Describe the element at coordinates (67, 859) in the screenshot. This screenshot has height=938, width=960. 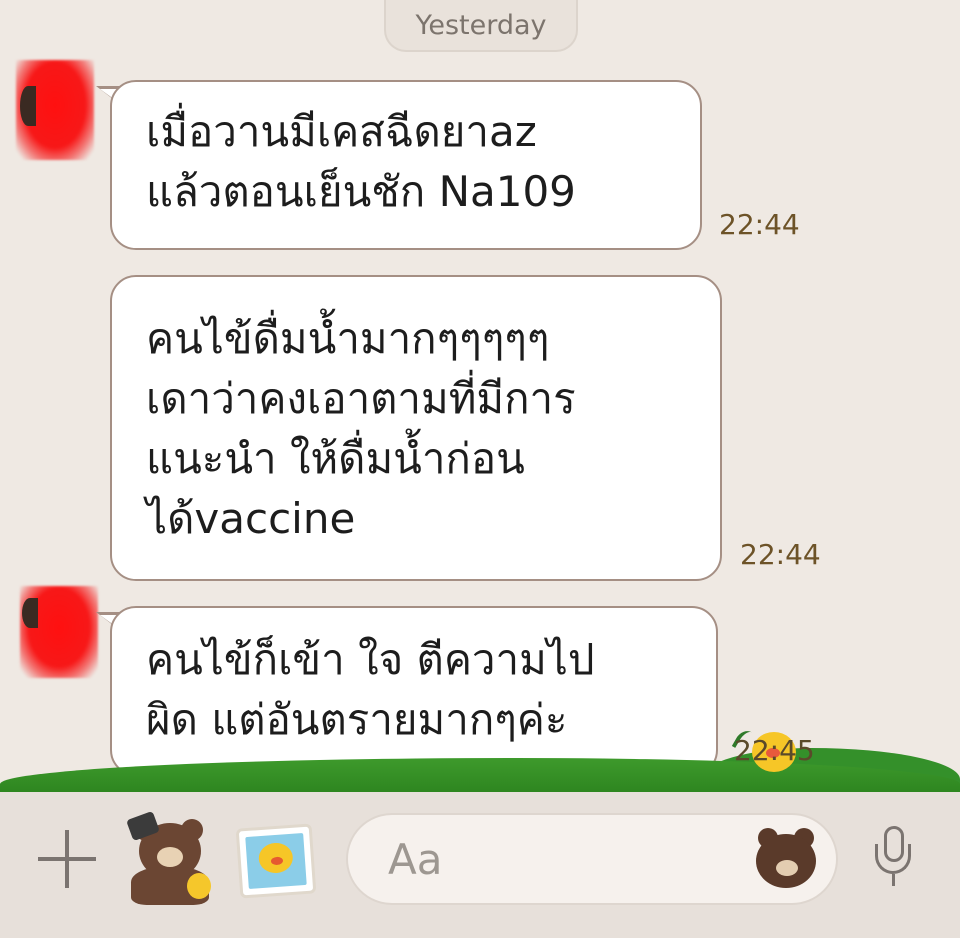
I see `plus-icon` at that location.